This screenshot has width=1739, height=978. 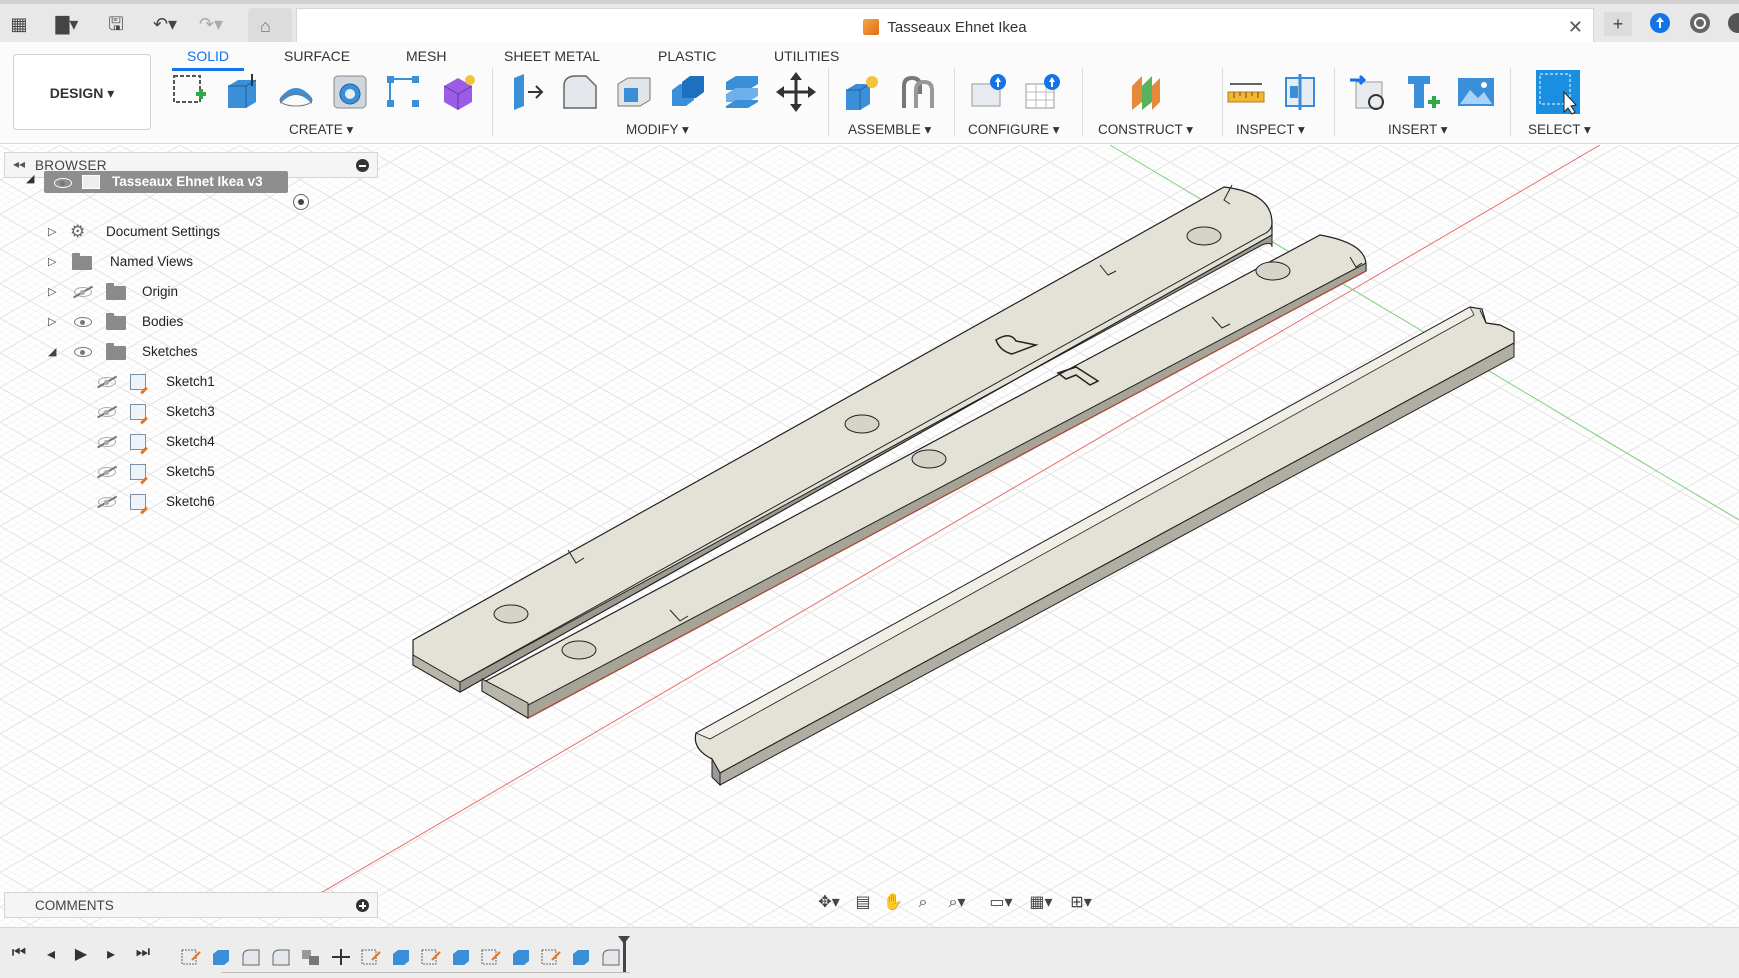 What do you see at coordinates (889, 130) in the screenshot?
I see `assemble-group-label: ASSEMBLE ▾` at bounding box center [889, 130].